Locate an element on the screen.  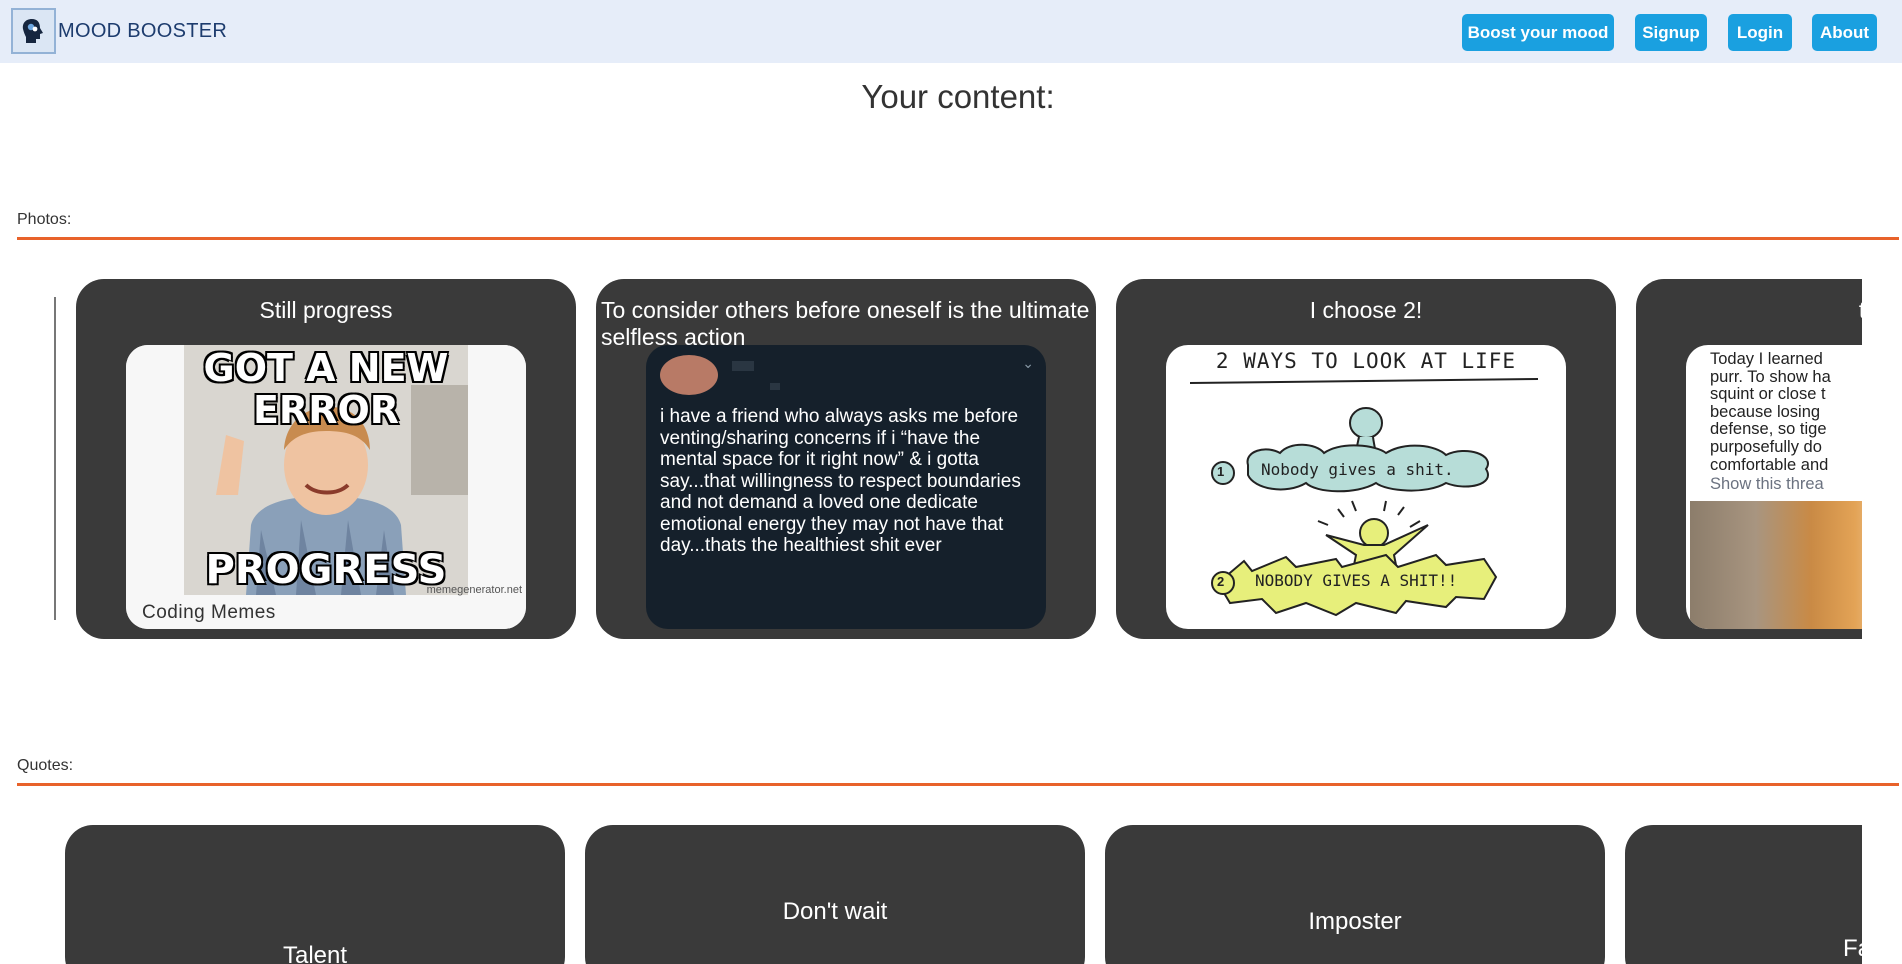
tweet-line: purposefully do is located at coordinates (1766, 446).